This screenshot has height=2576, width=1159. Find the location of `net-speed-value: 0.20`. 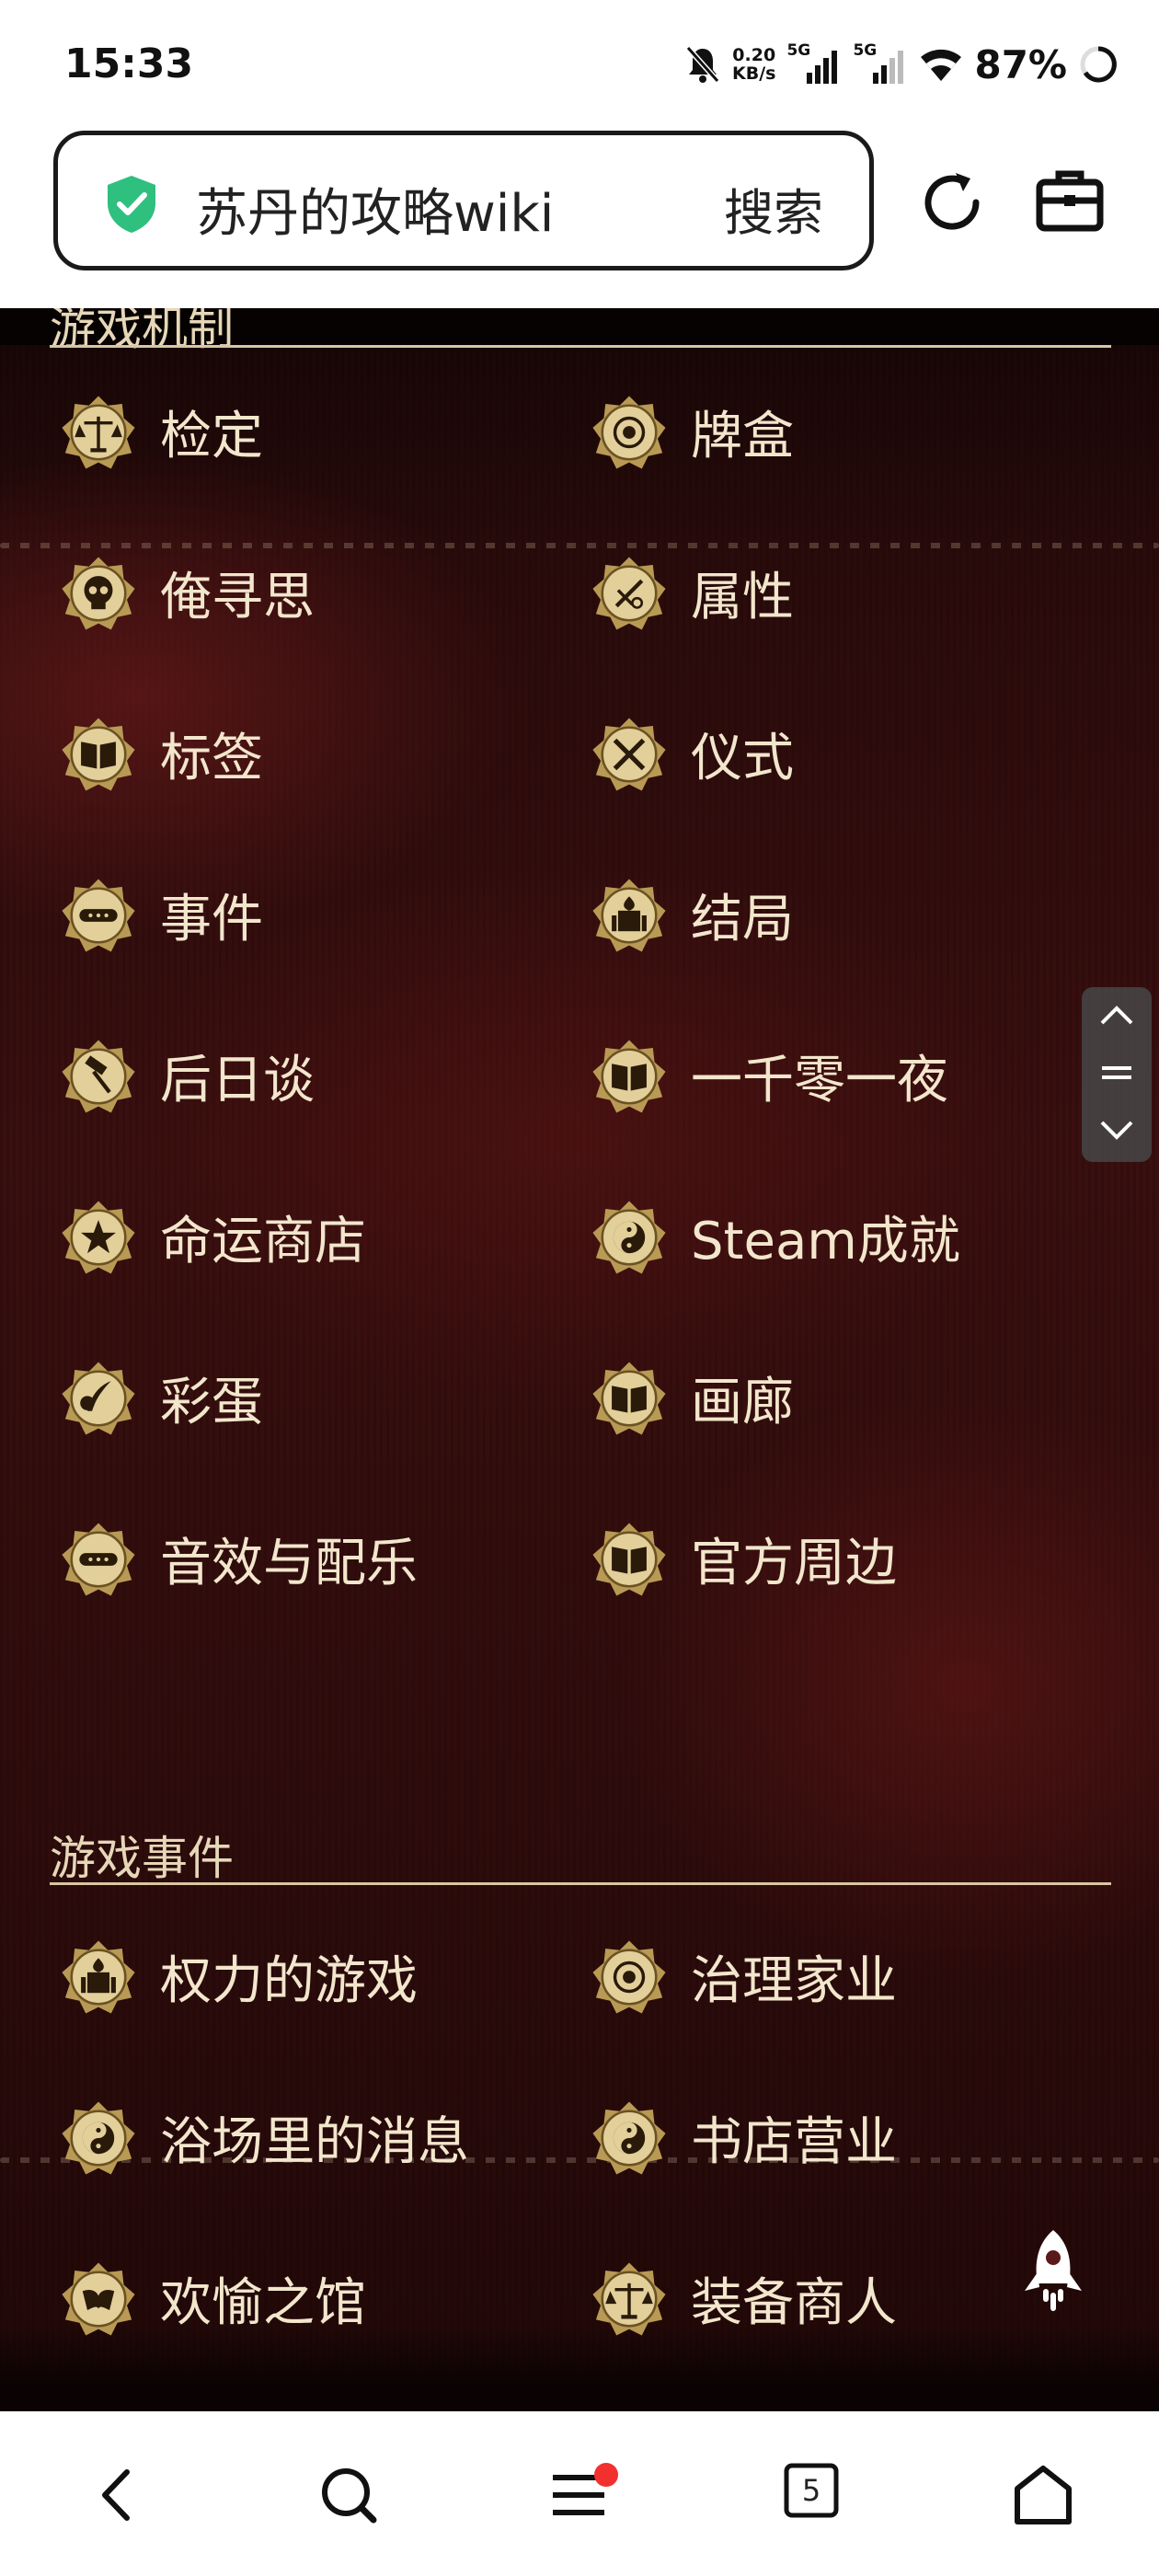

net-speed-value: 0.20 is located at coordinates (754, 55).